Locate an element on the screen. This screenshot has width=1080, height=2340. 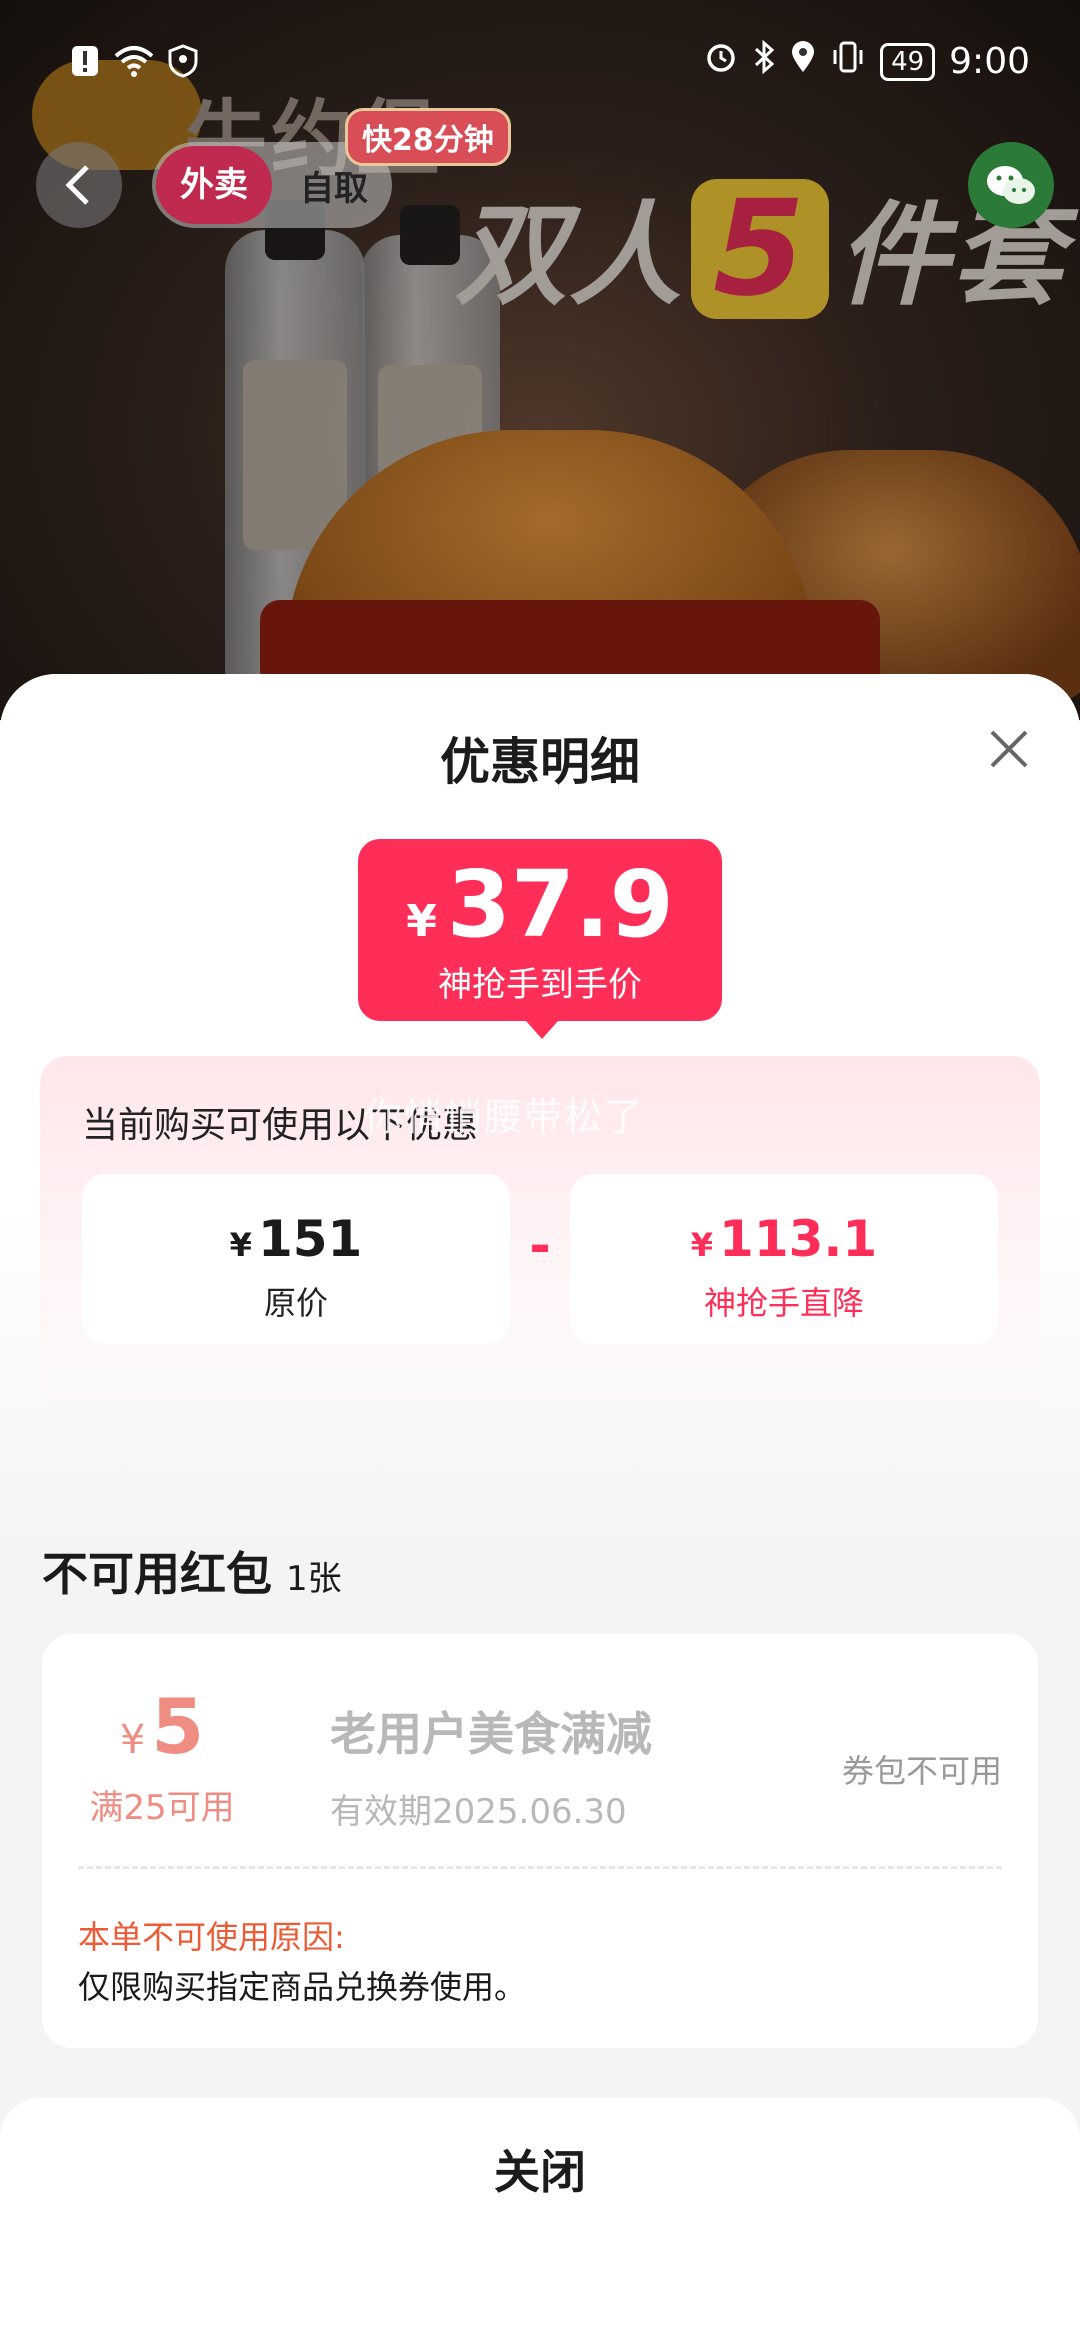
wifi-icon is located at coordinates (134, 65).